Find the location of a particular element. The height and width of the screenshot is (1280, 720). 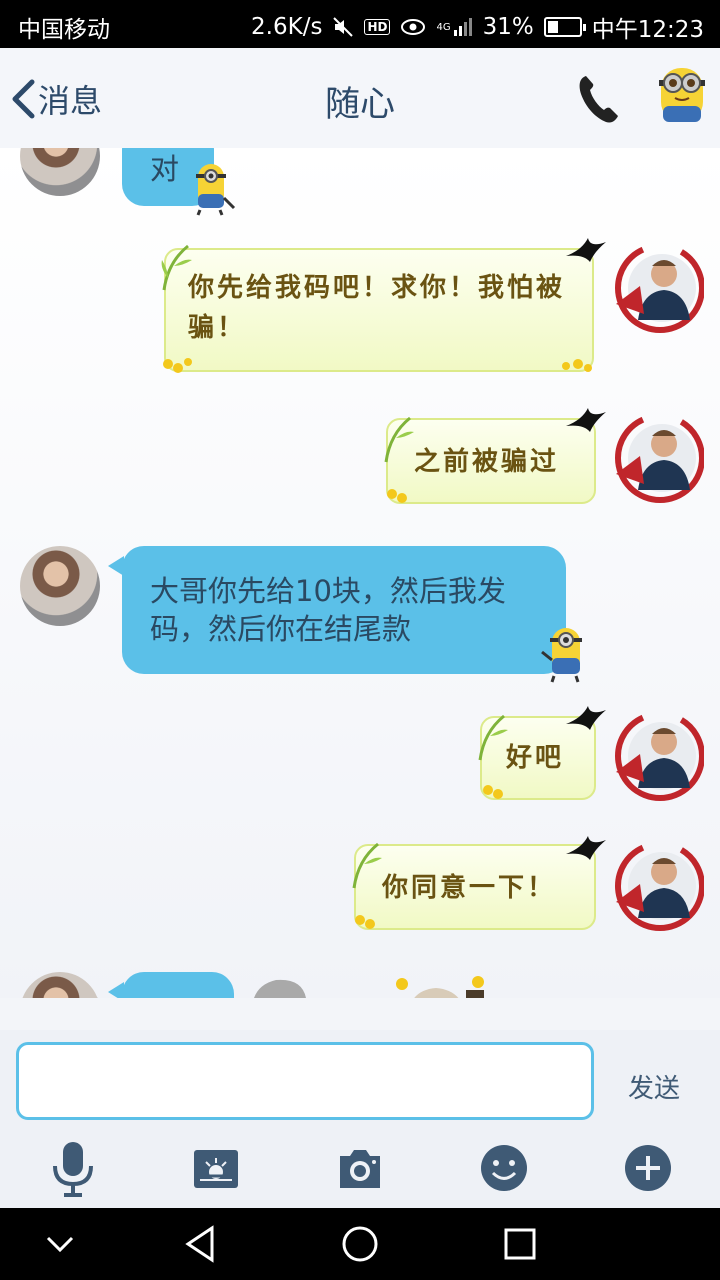

mute-icon is located at coordinates (343, 27).